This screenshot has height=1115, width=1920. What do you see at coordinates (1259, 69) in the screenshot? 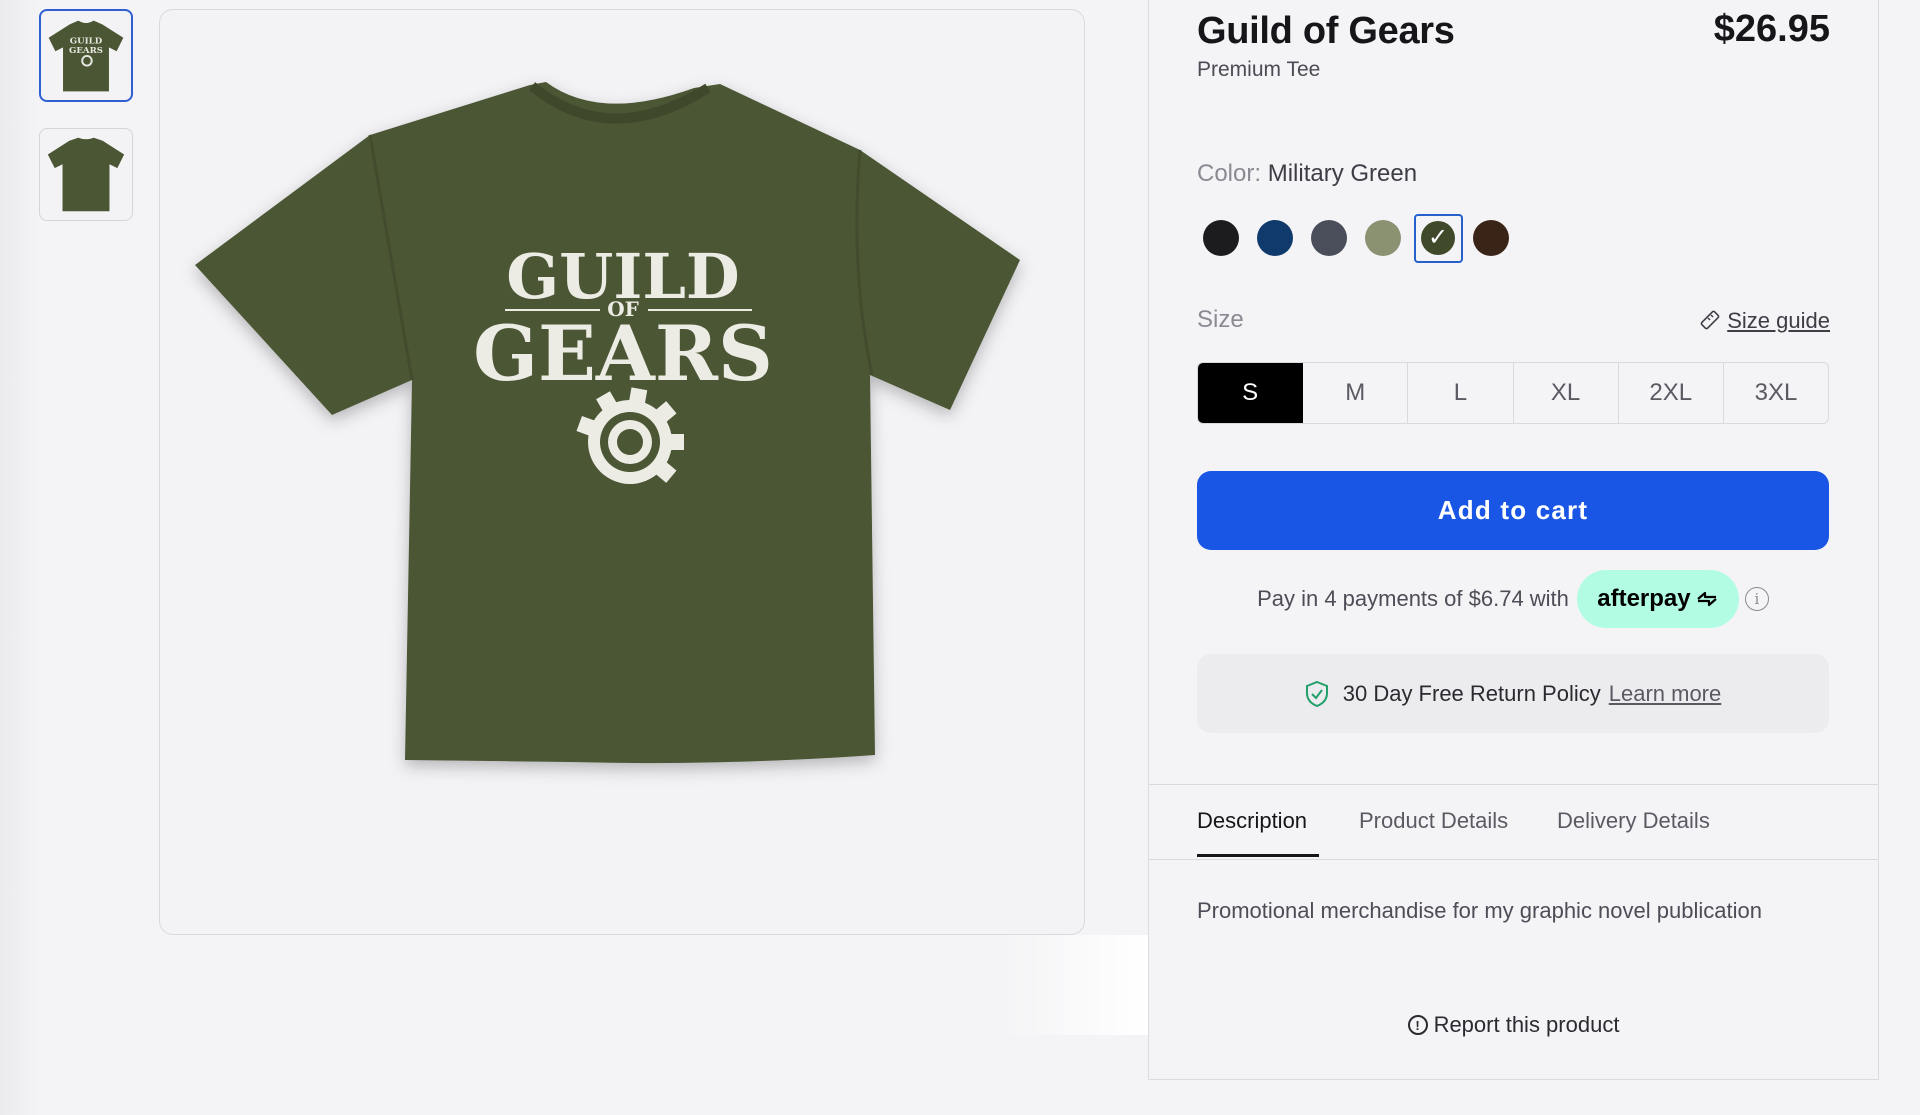
I see `product-subtitle: Premium Tee` at bounding box center [1259, 69].